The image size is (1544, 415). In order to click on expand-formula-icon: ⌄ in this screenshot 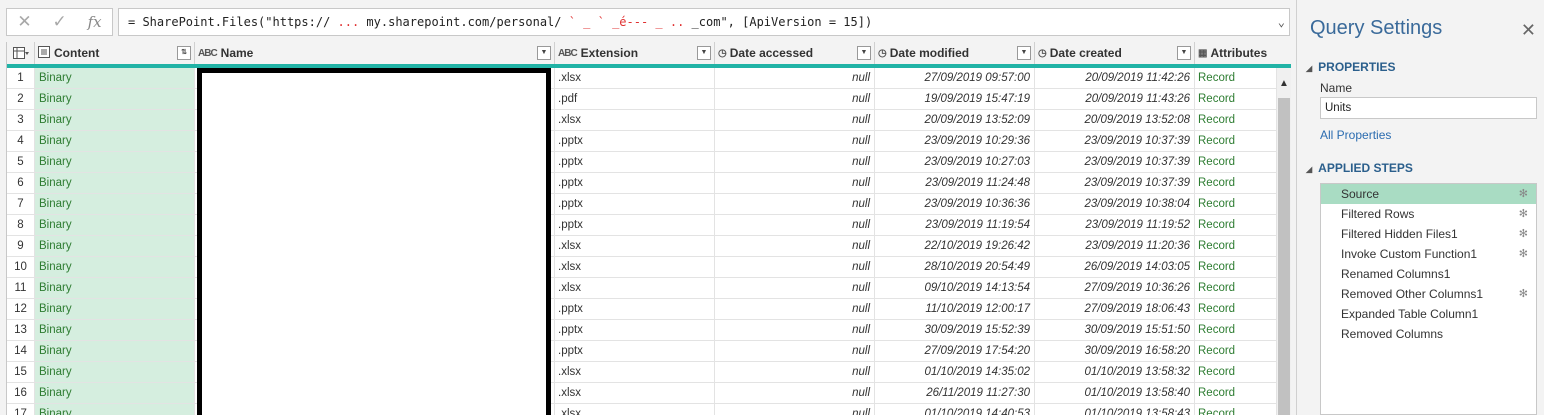, I will do `click(1281, 22)`.